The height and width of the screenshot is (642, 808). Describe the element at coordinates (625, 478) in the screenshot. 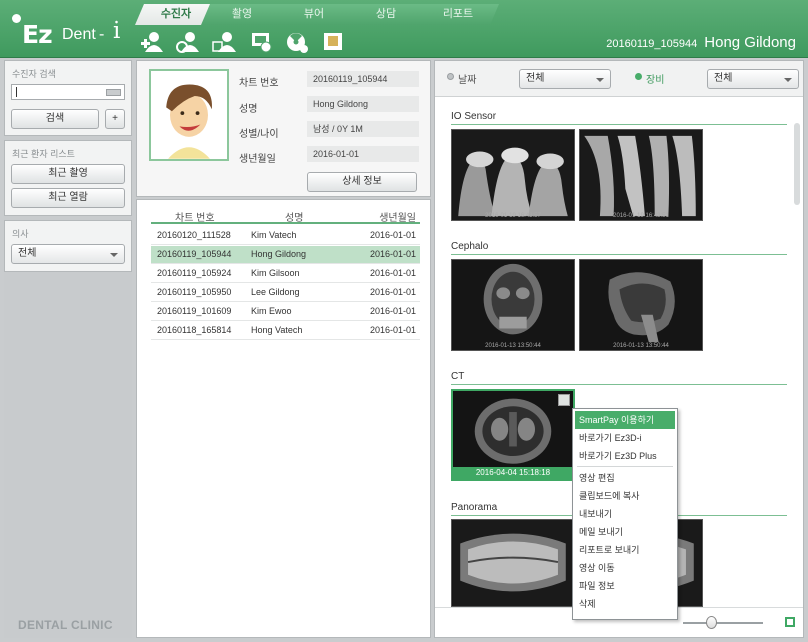

I see `context-menu-item: 영상 편집` at that location.